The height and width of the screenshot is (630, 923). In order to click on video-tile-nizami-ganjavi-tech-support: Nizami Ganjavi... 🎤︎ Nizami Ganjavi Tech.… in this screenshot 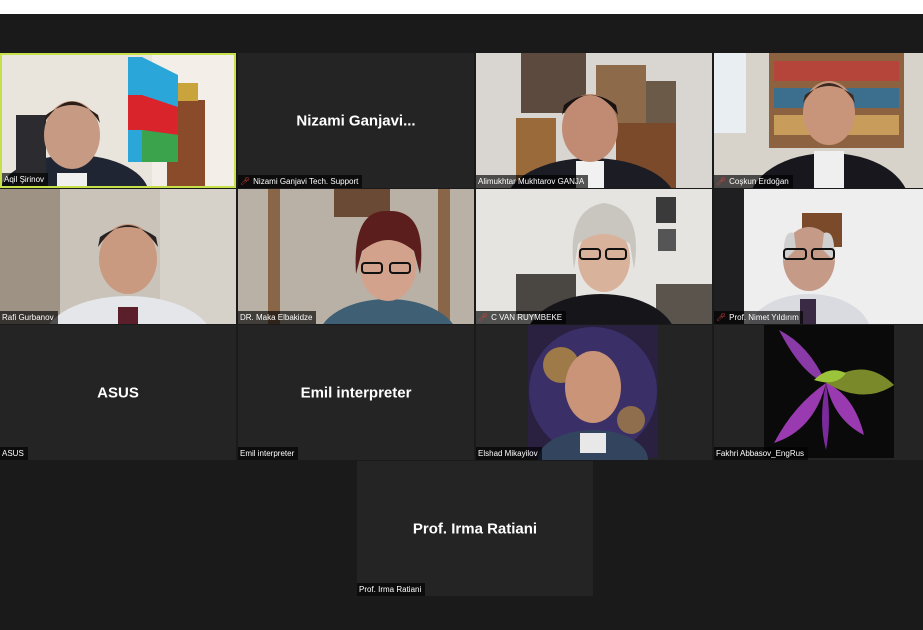, I will do `click(356, 120)`.